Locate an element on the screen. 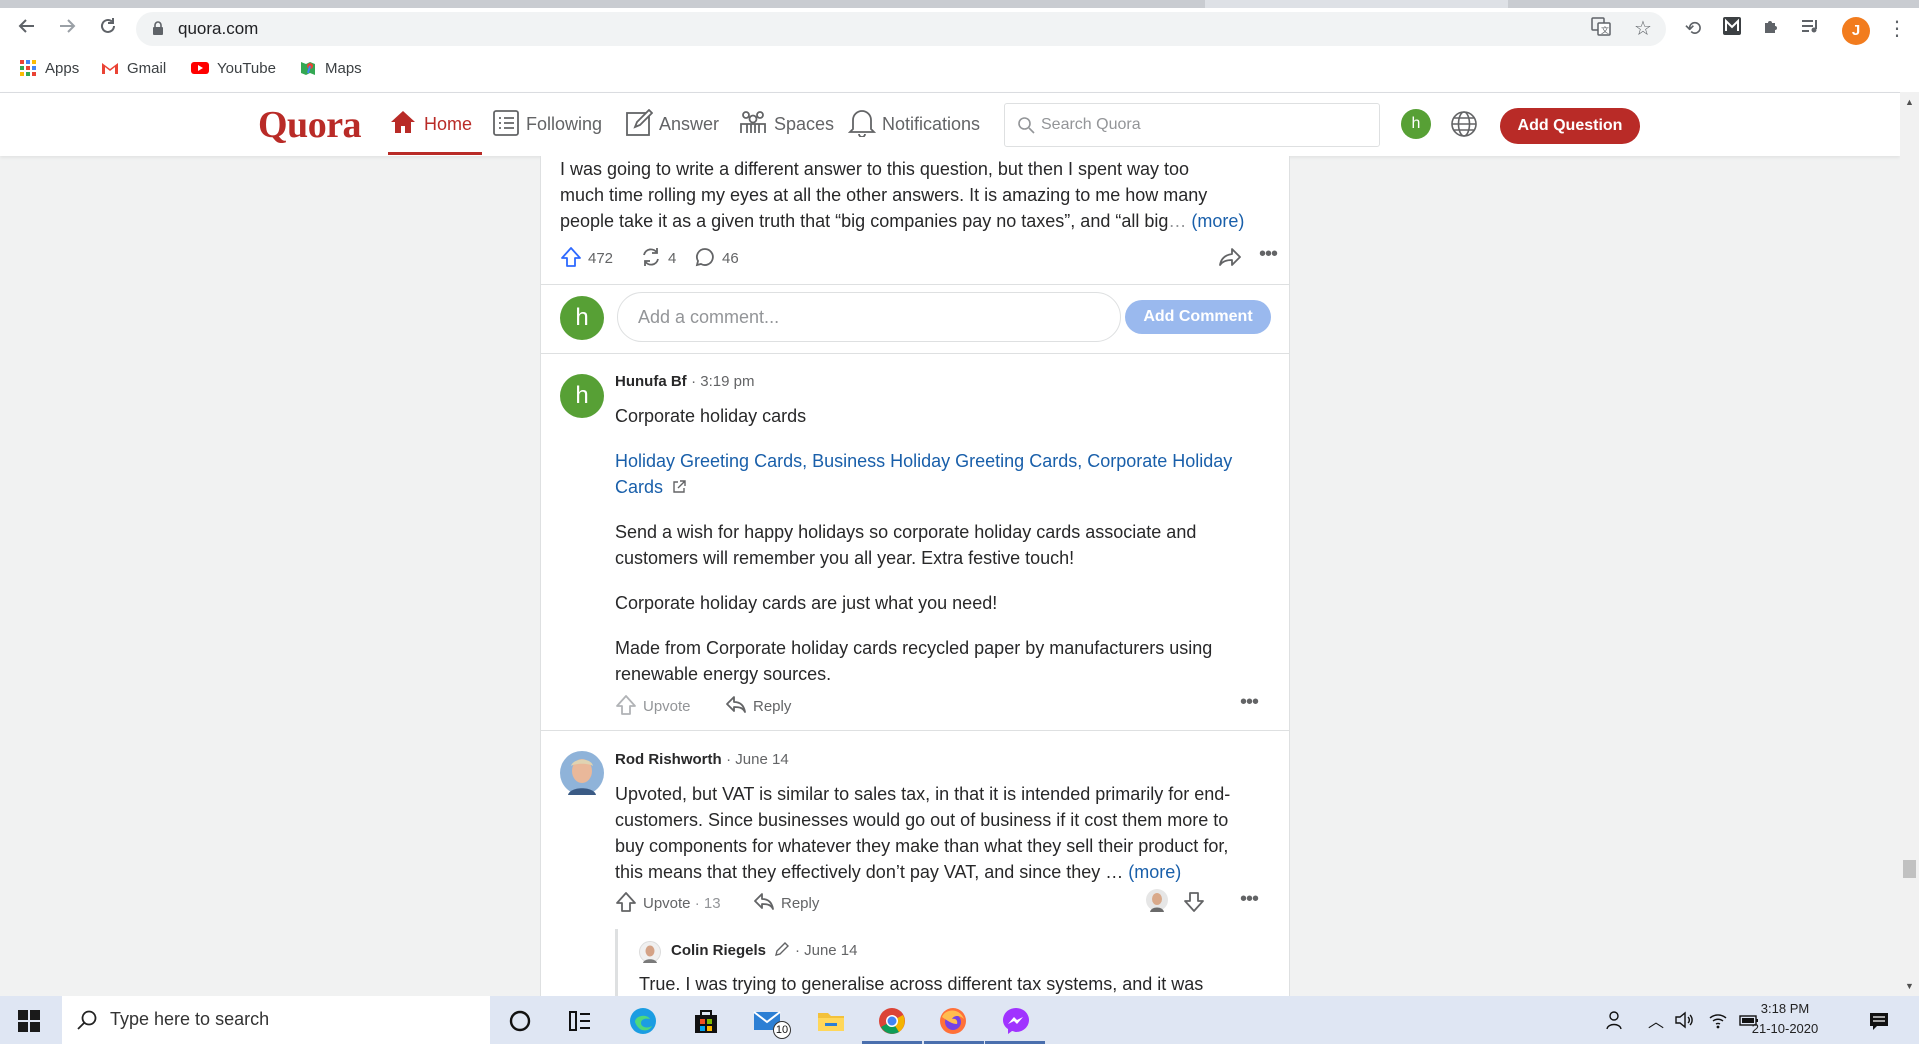 The height and width of the screenshot is (1044, 1919). reply-meta: Colin Riegels · June 14 is located at coordinates (764, 950).